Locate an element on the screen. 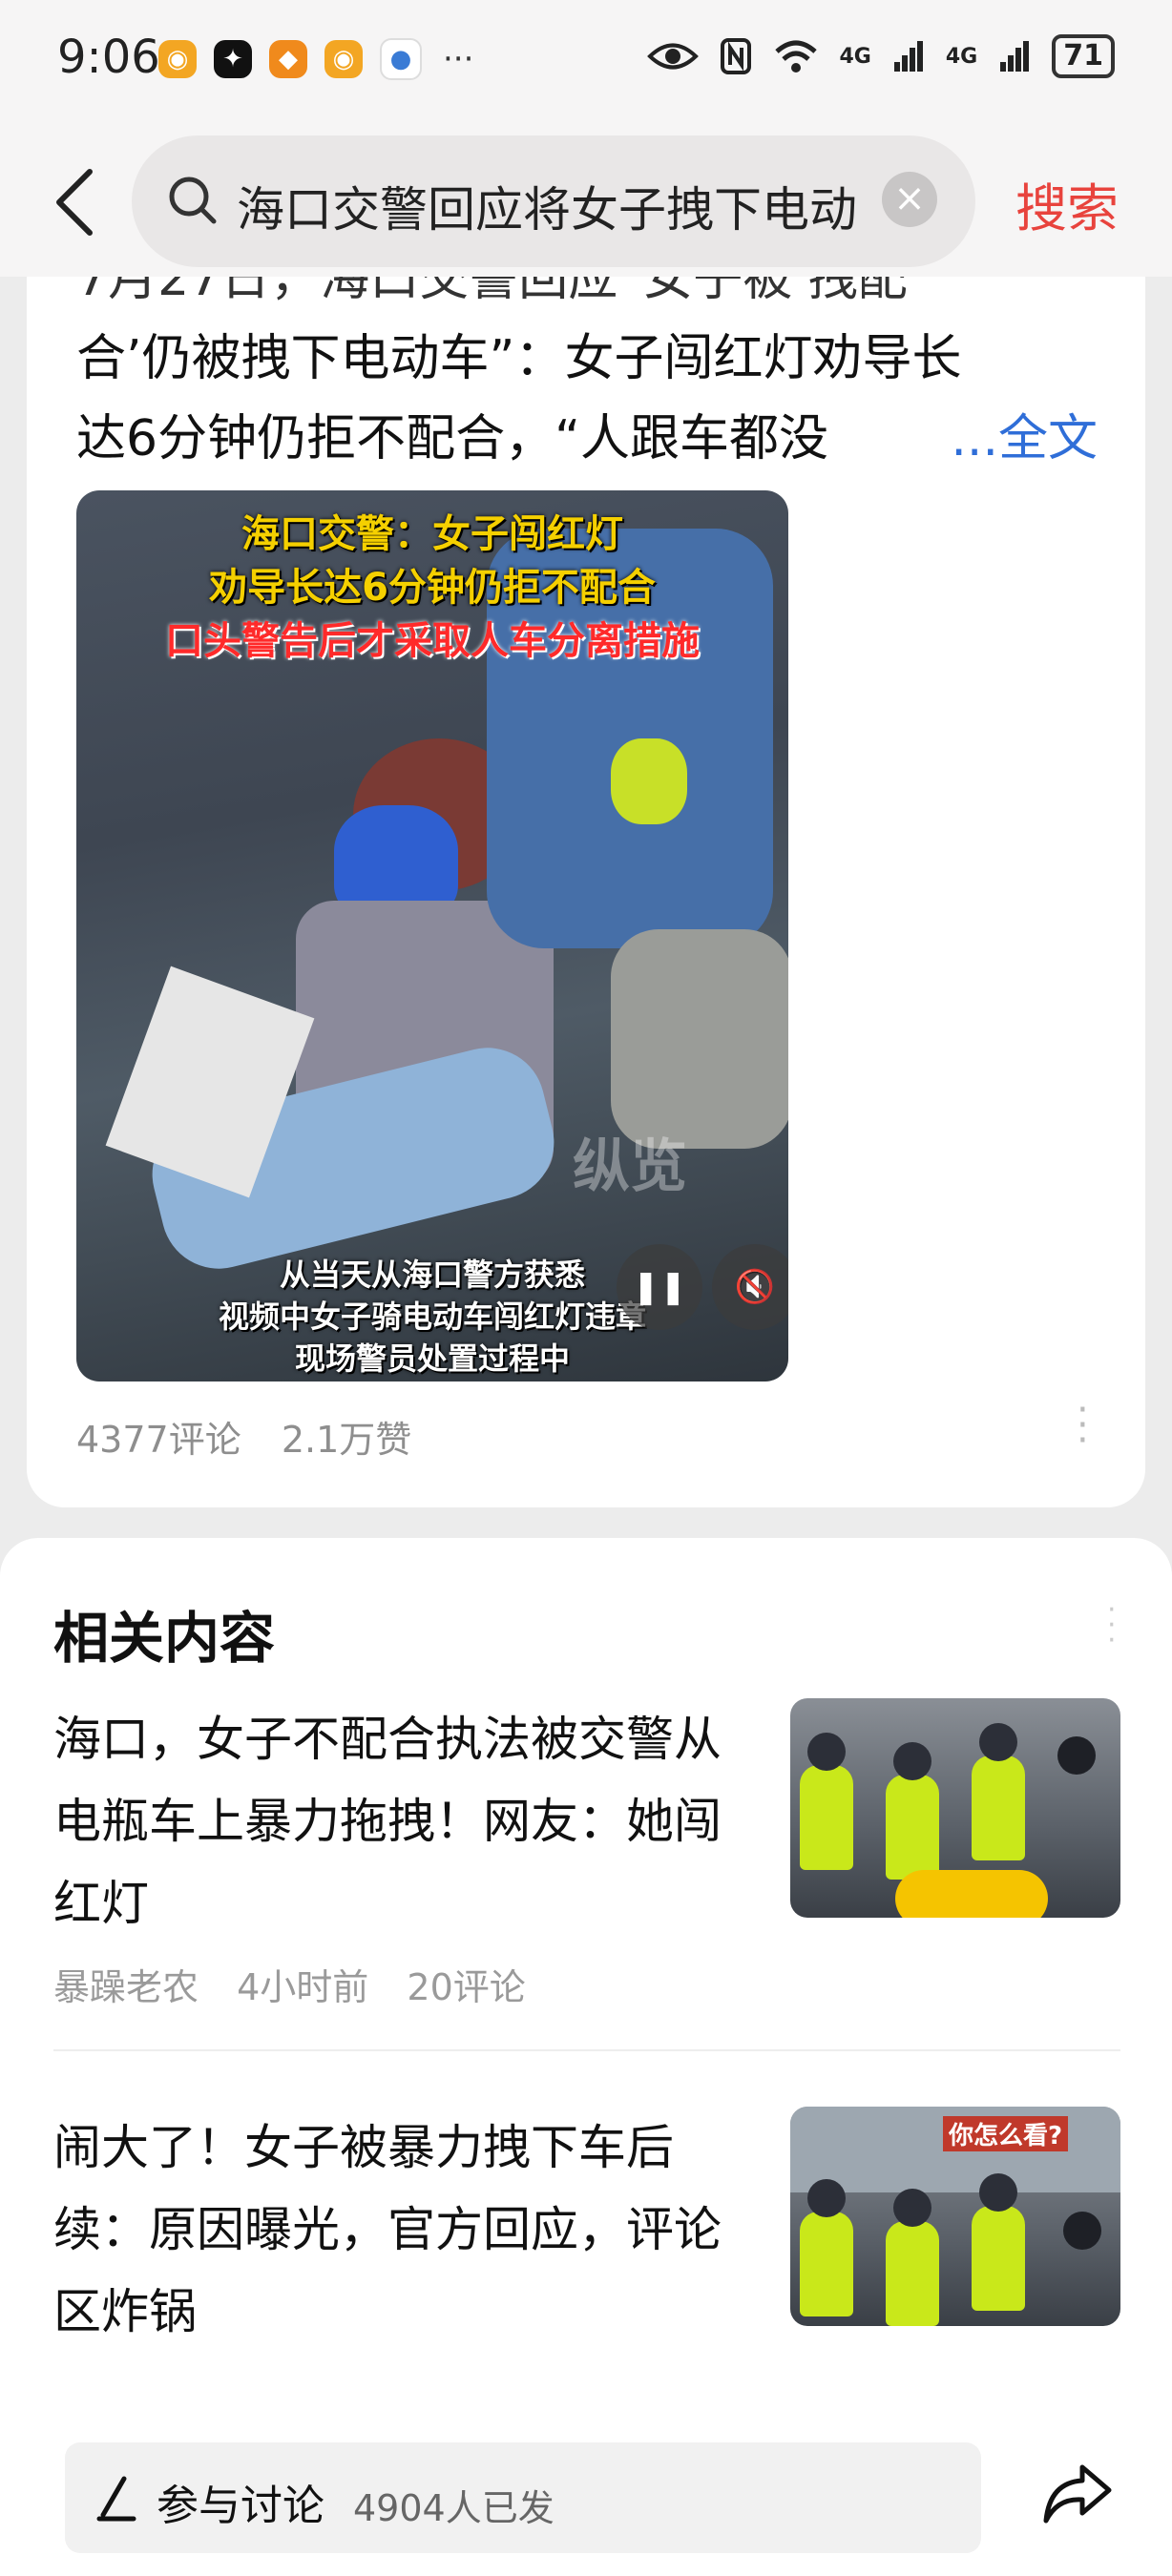 The image size is (1172, 2576). signal-4g-label-2: 4G is located at coordinates (962, 56).